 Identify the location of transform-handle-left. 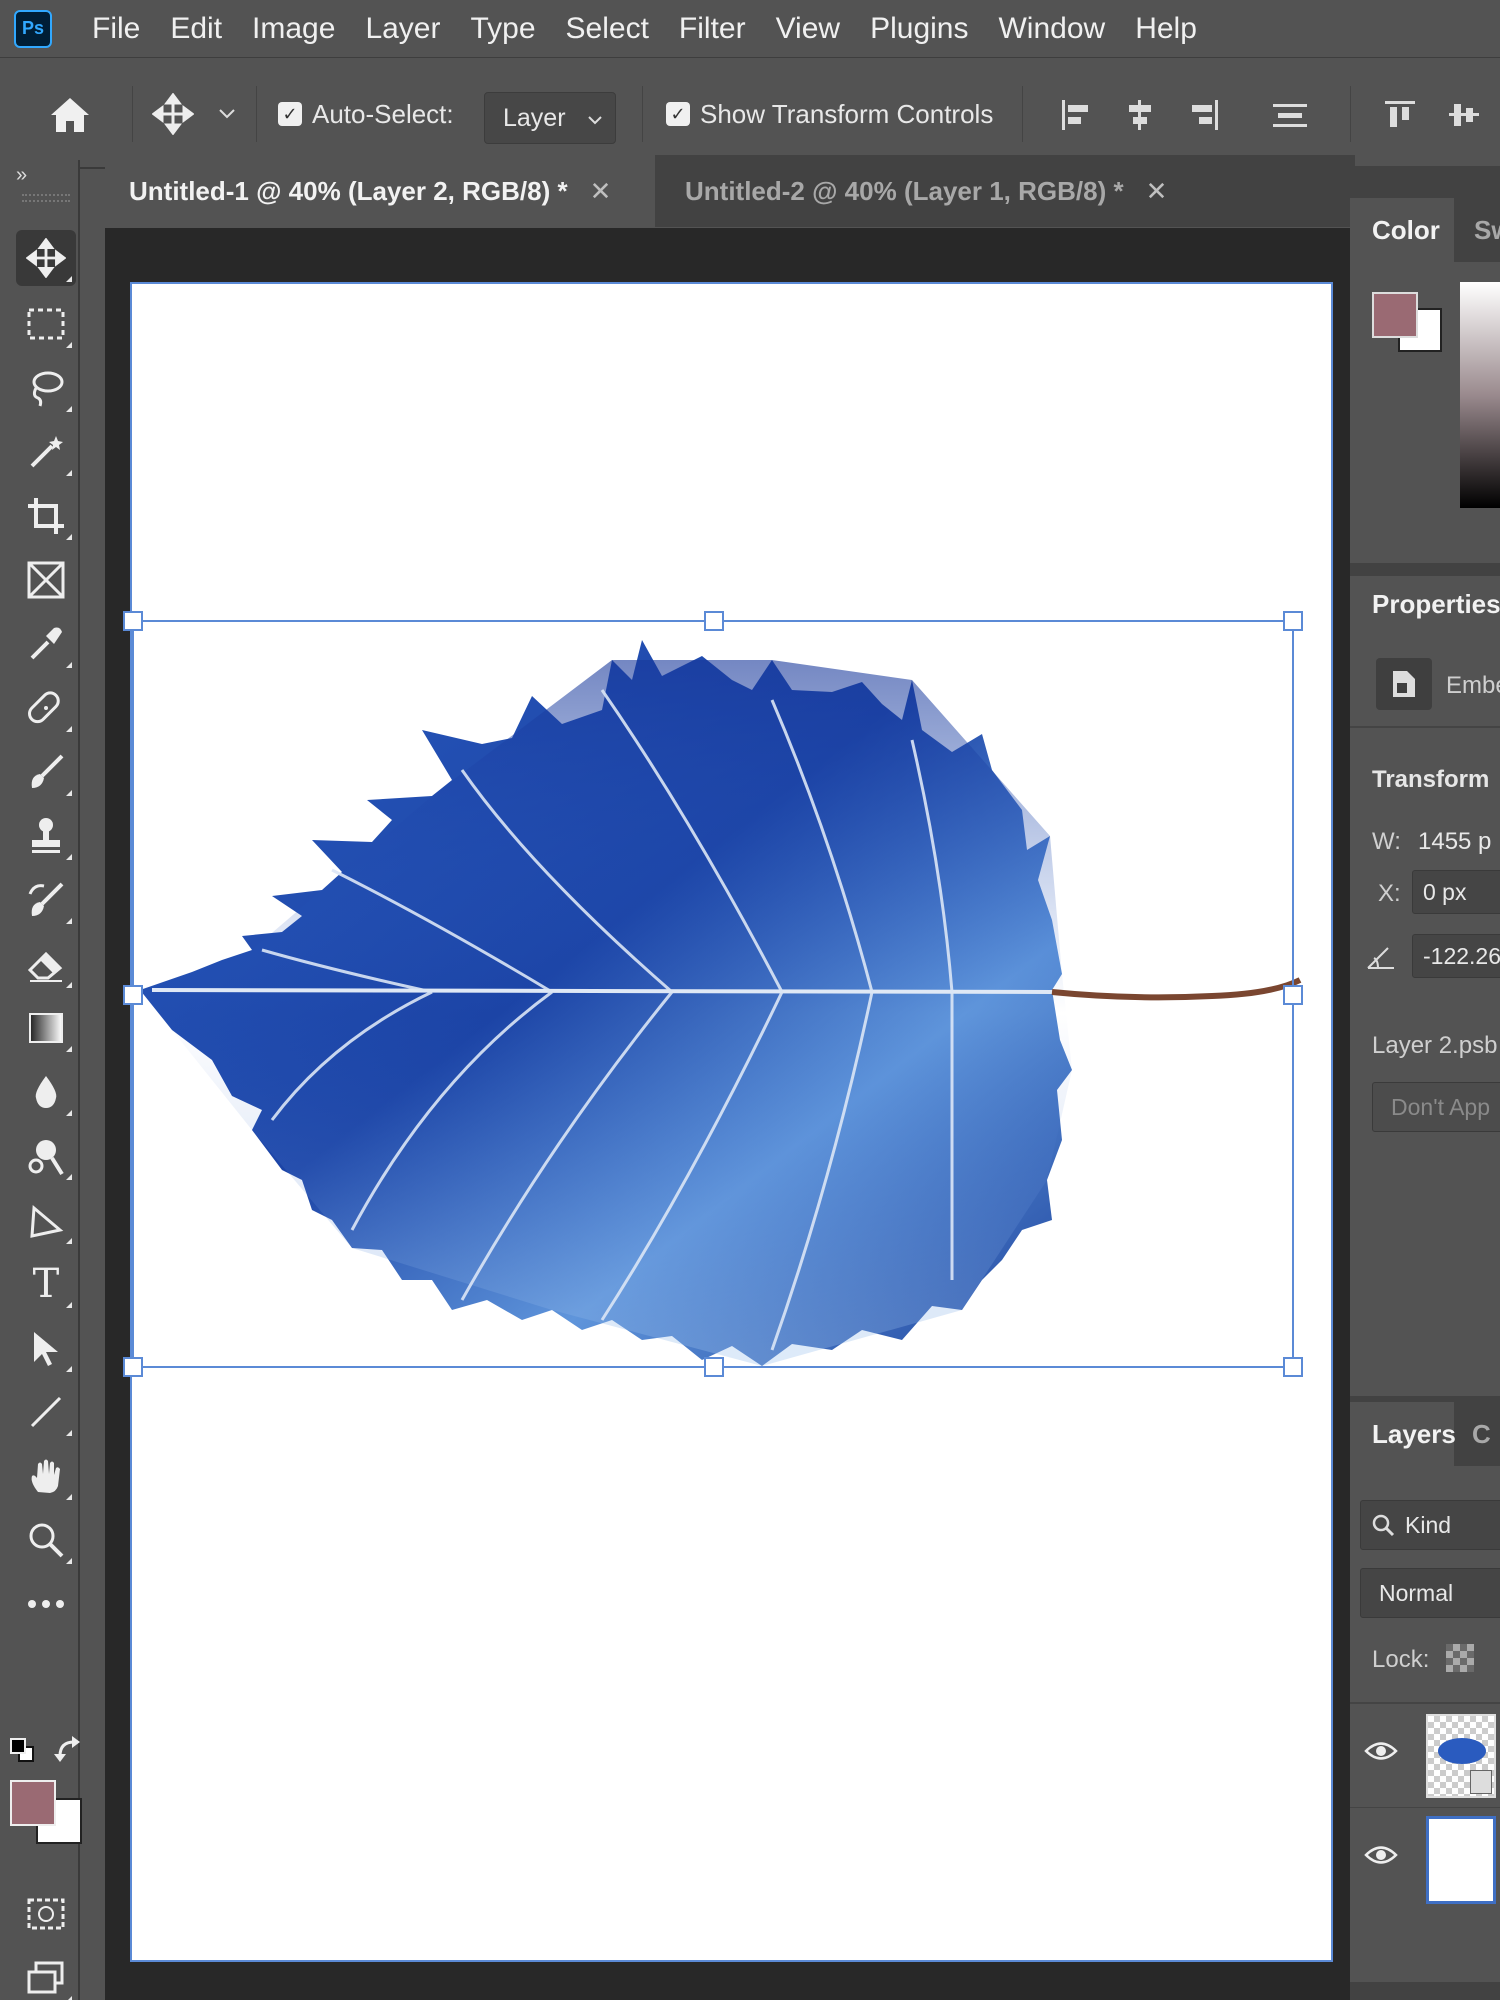
(133, 995).